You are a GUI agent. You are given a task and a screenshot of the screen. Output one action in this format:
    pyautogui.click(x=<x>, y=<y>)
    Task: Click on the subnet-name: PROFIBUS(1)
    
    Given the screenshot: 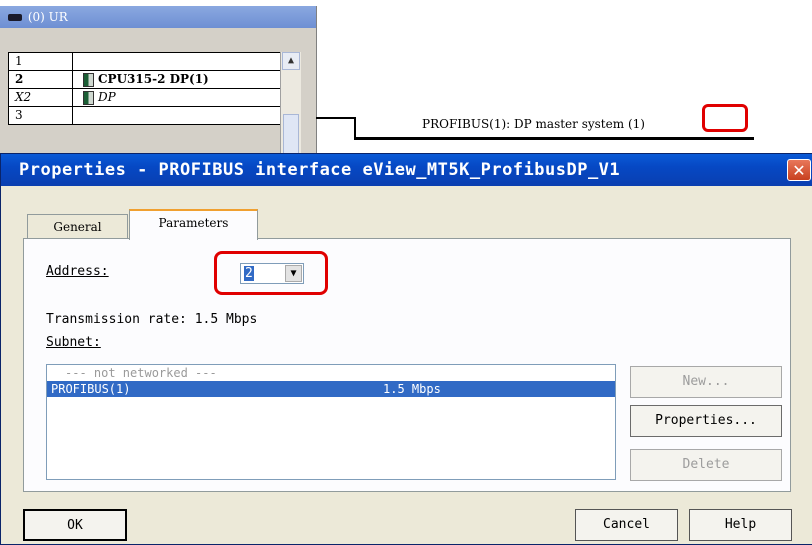 What is the action you would take?
    pyautogui.click(x=91, y=389)
    